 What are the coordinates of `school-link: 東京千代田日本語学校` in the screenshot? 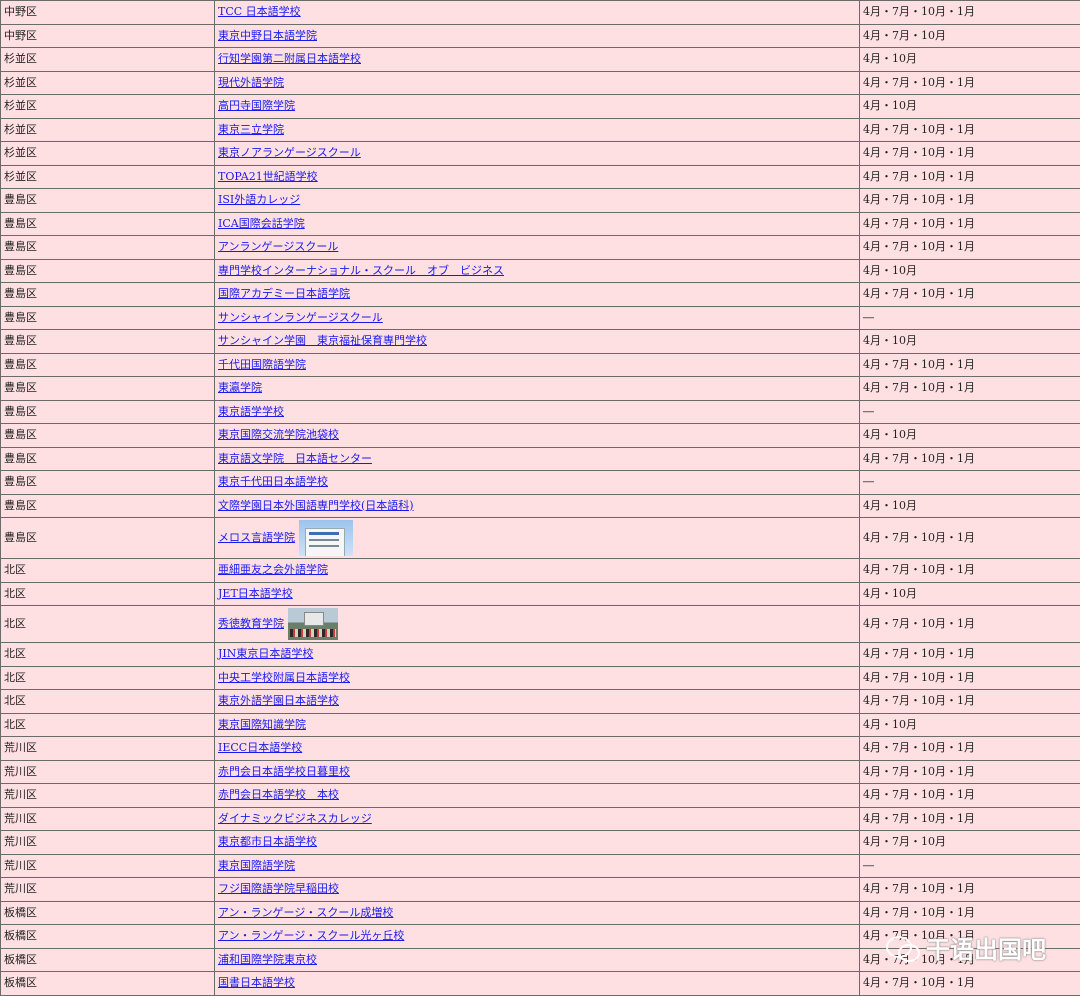 It's located at (273, 481).